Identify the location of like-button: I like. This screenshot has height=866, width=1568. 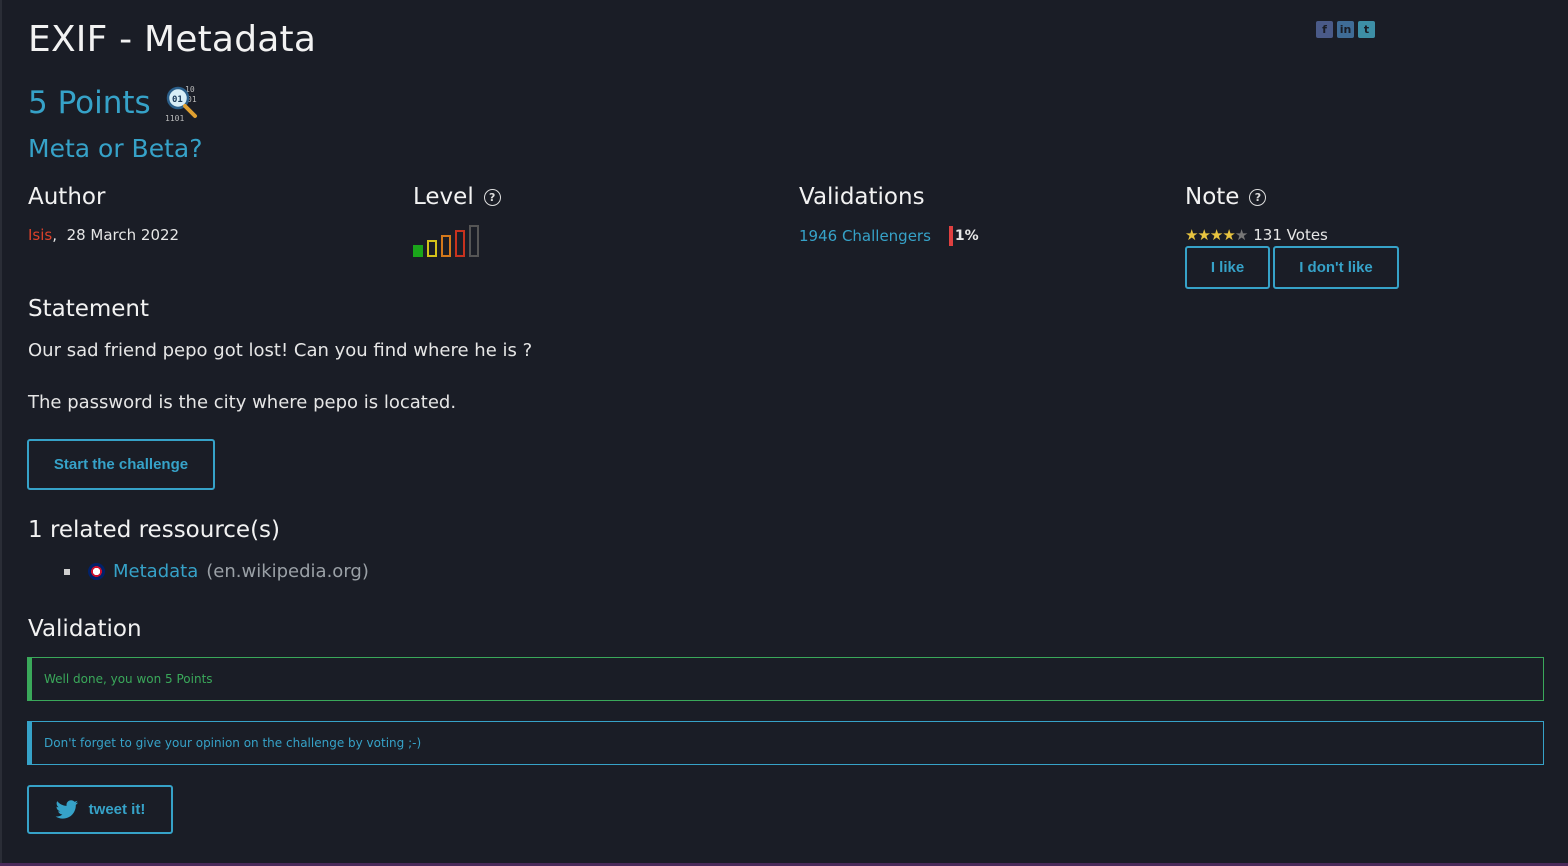
(1227, 267).